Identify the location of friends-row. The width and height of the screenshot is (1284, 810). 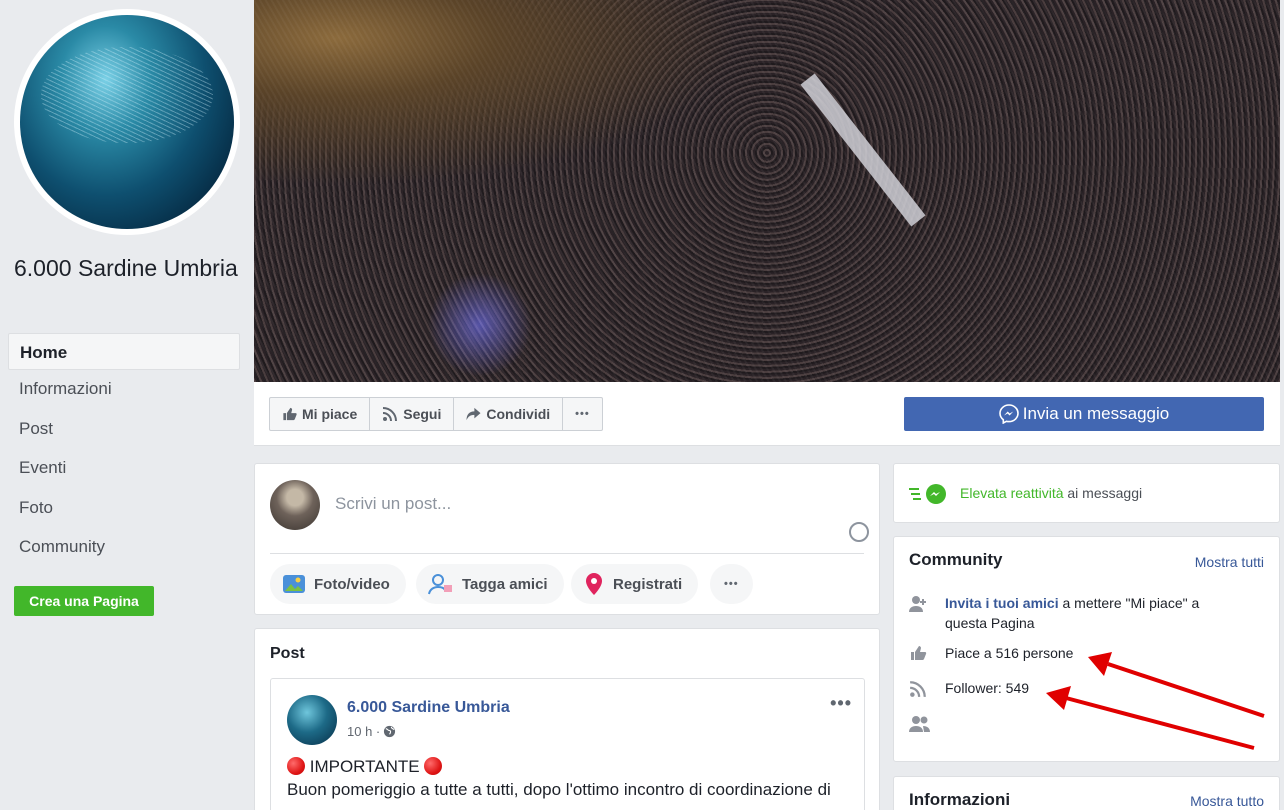
(929, 723).